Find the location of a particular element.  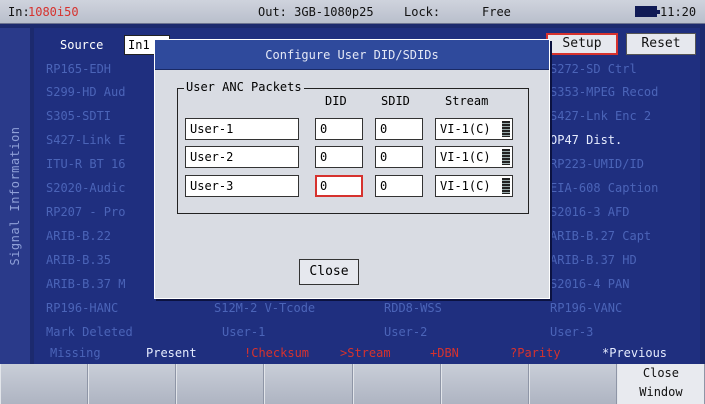

softkey-bar: Close Window is located at coordinates (352, 384).